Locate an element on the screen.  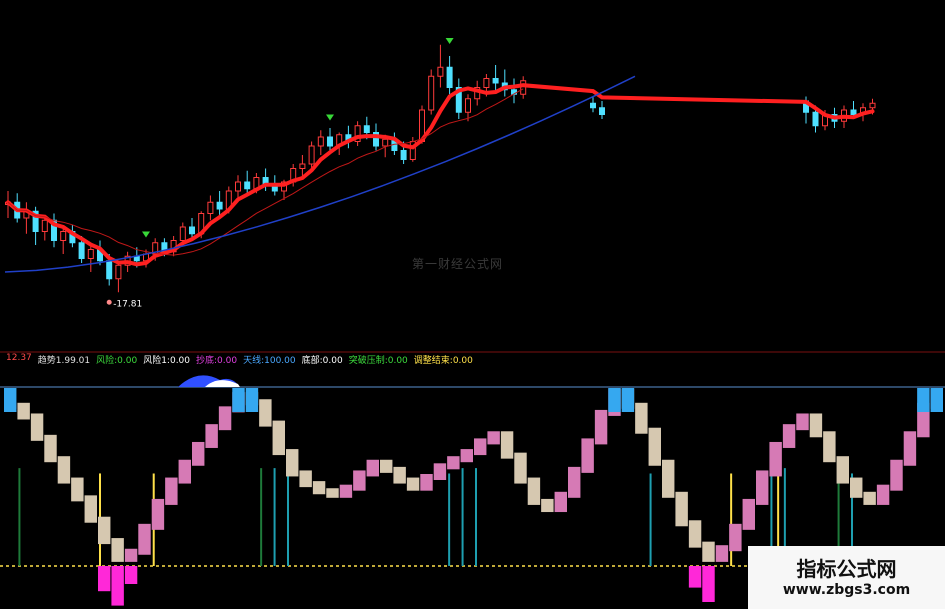
logo-title: 指标公式网 is located at coordinates (846, 568).